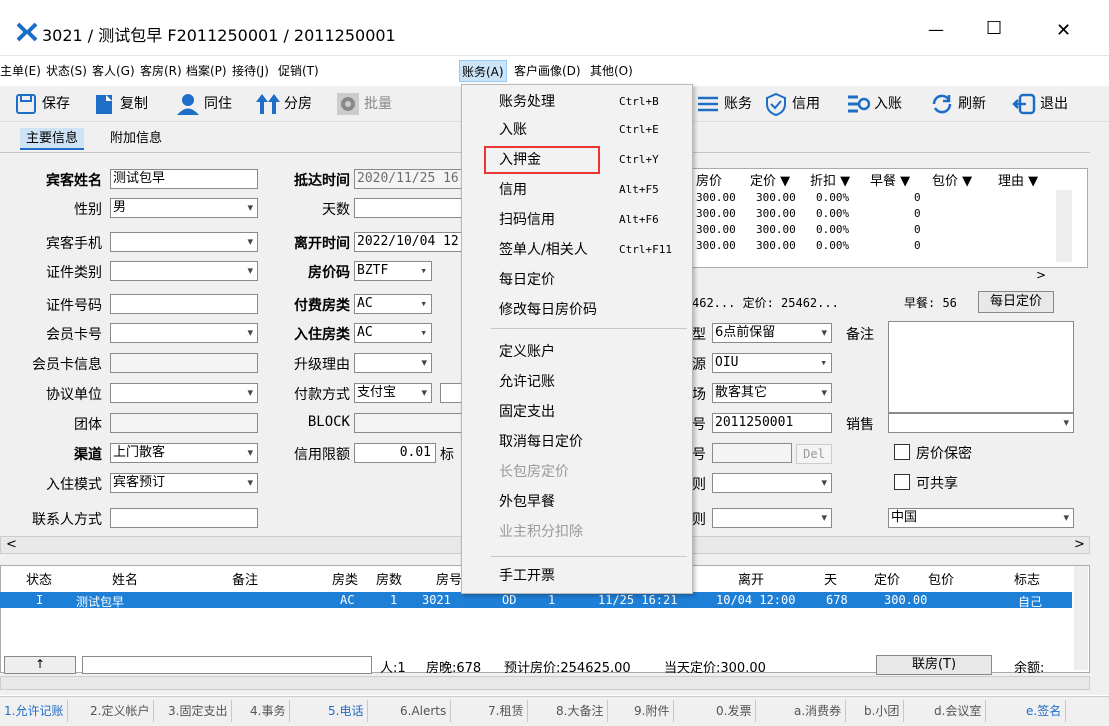 The width and height of the screenshot is (1109, 726). What do you see at coordinates (136, 139) in the screenshot?
I see `tab-extra-info: 附加信息` at bounding box center [136, 139].